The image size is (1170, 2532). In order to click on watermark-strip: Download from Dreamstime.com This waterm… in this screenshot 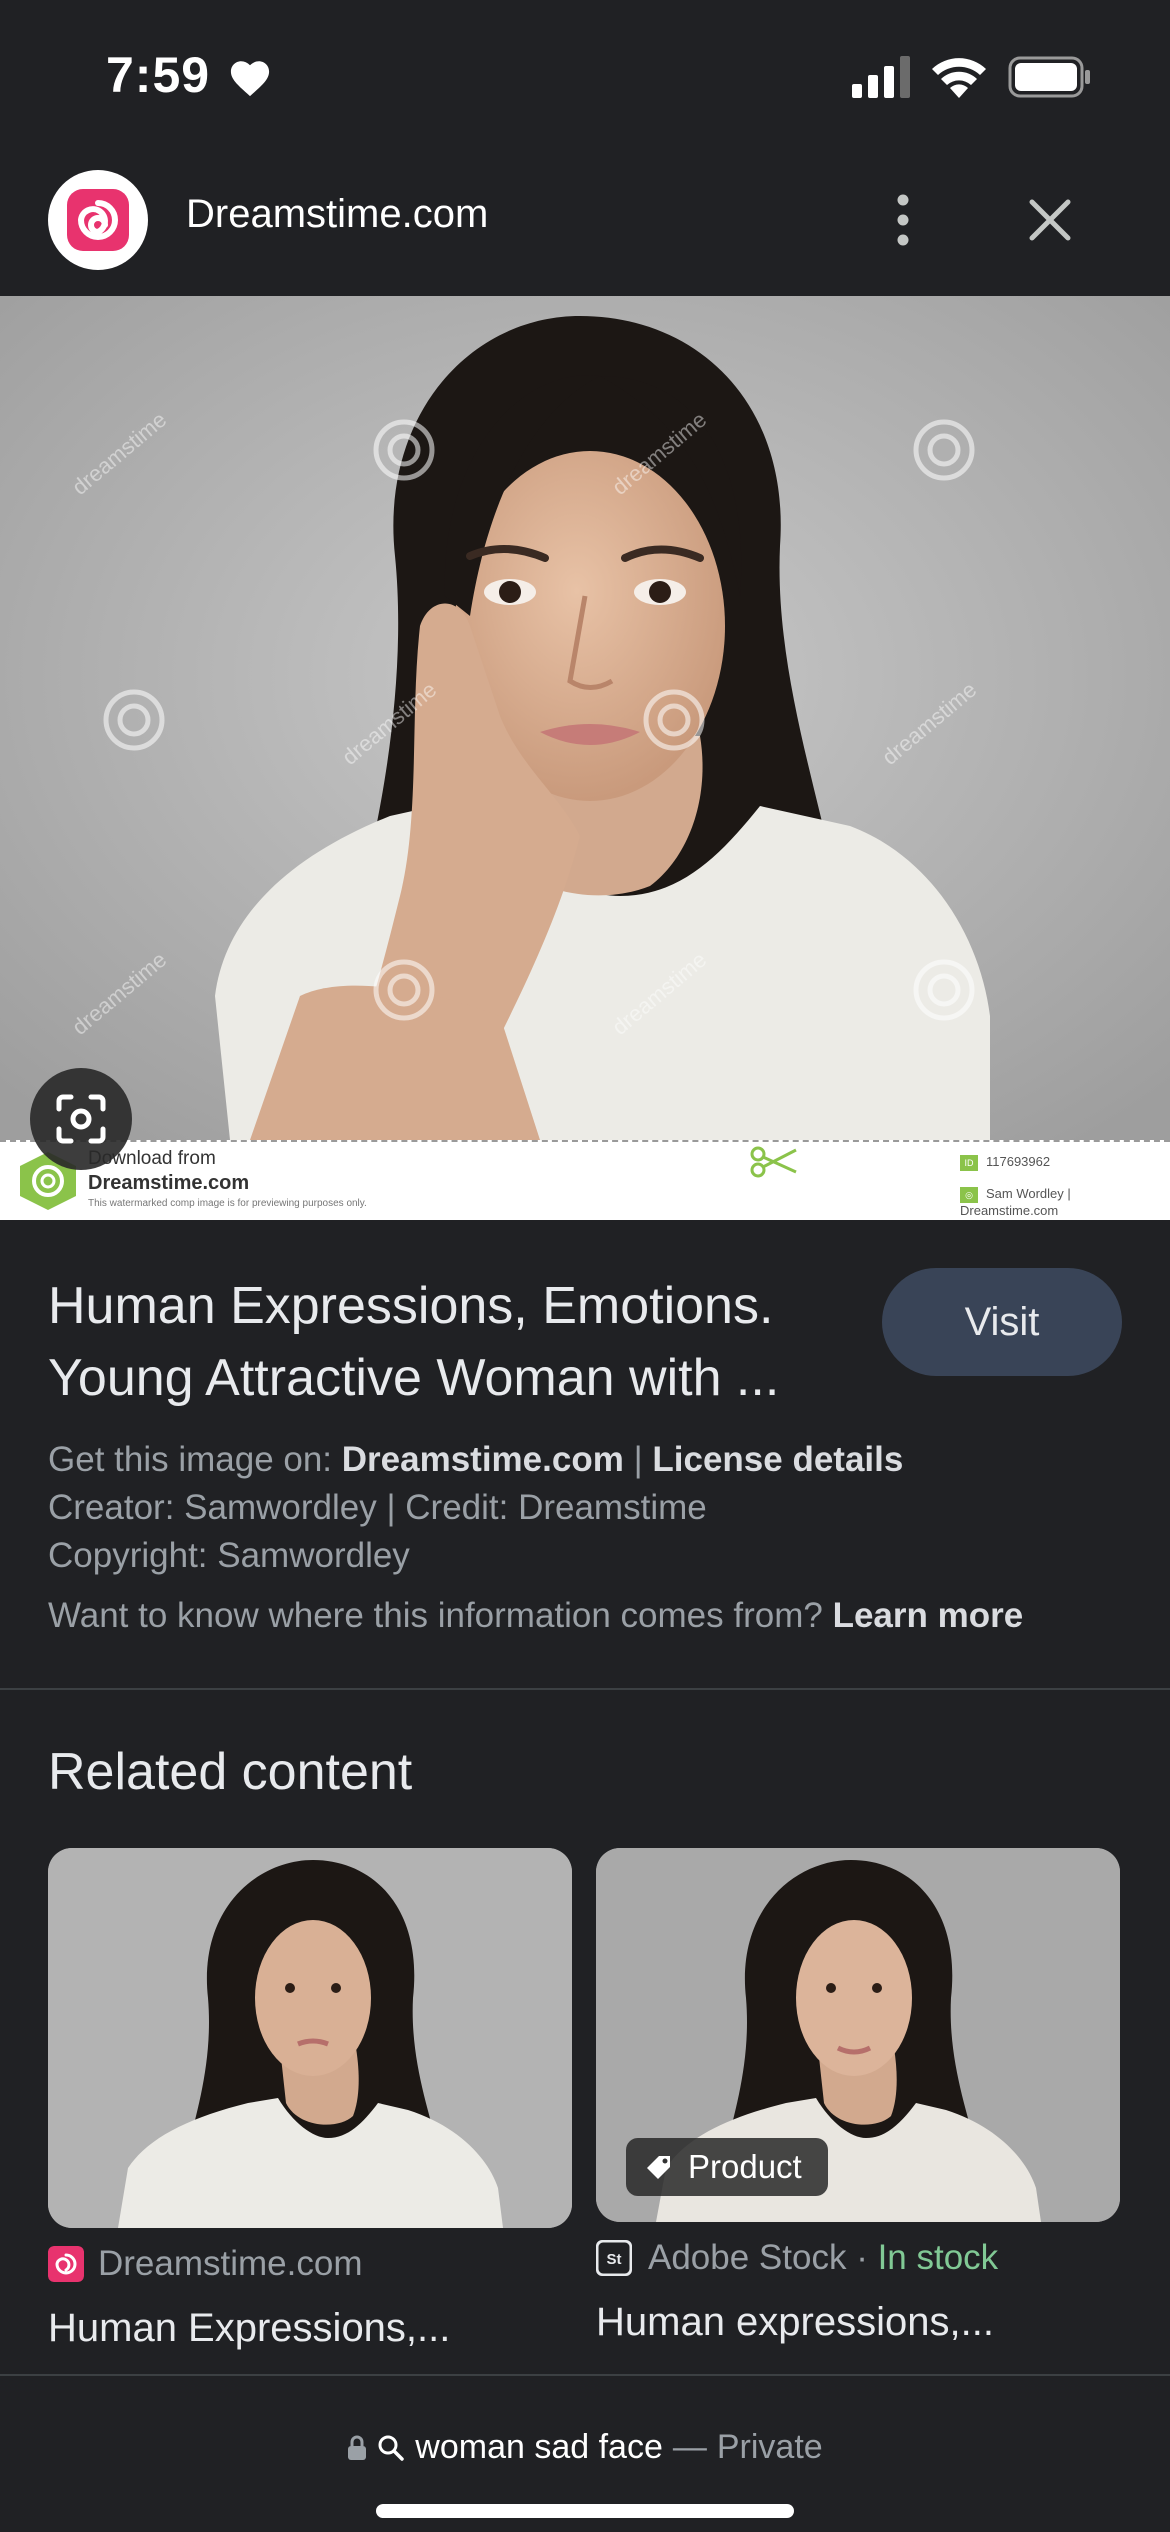, I will do `click(585, 1180)`.